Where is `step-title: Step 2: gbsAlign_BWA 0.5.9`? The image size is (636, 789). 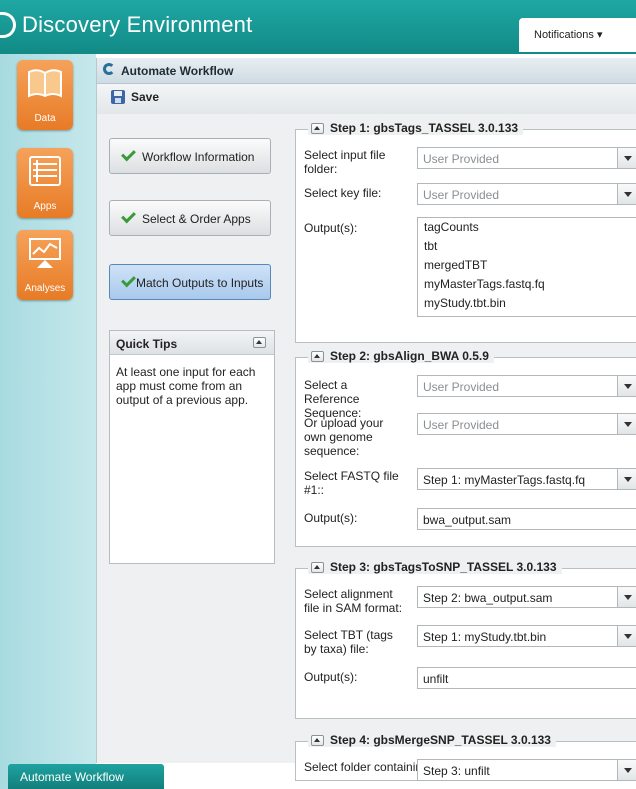 step-title: Step 2: gbsAlign_BWA 0.5.9 is located at coordinates (409, 356).